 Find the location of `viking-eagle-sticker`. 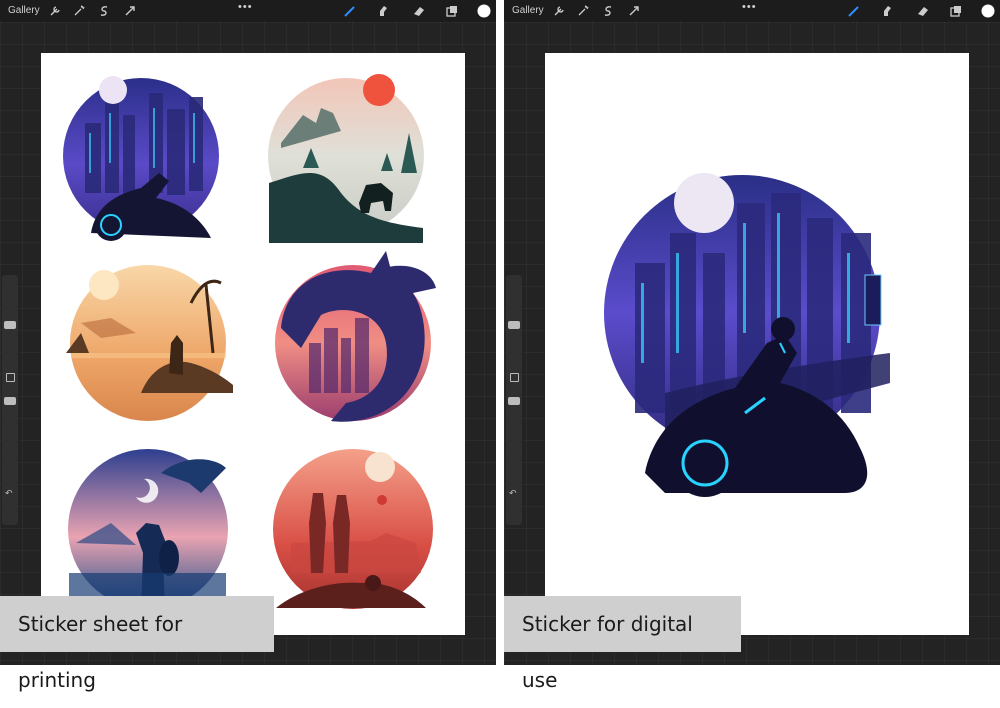

viking-eagle-sticker is located at coordinates (148, 531).